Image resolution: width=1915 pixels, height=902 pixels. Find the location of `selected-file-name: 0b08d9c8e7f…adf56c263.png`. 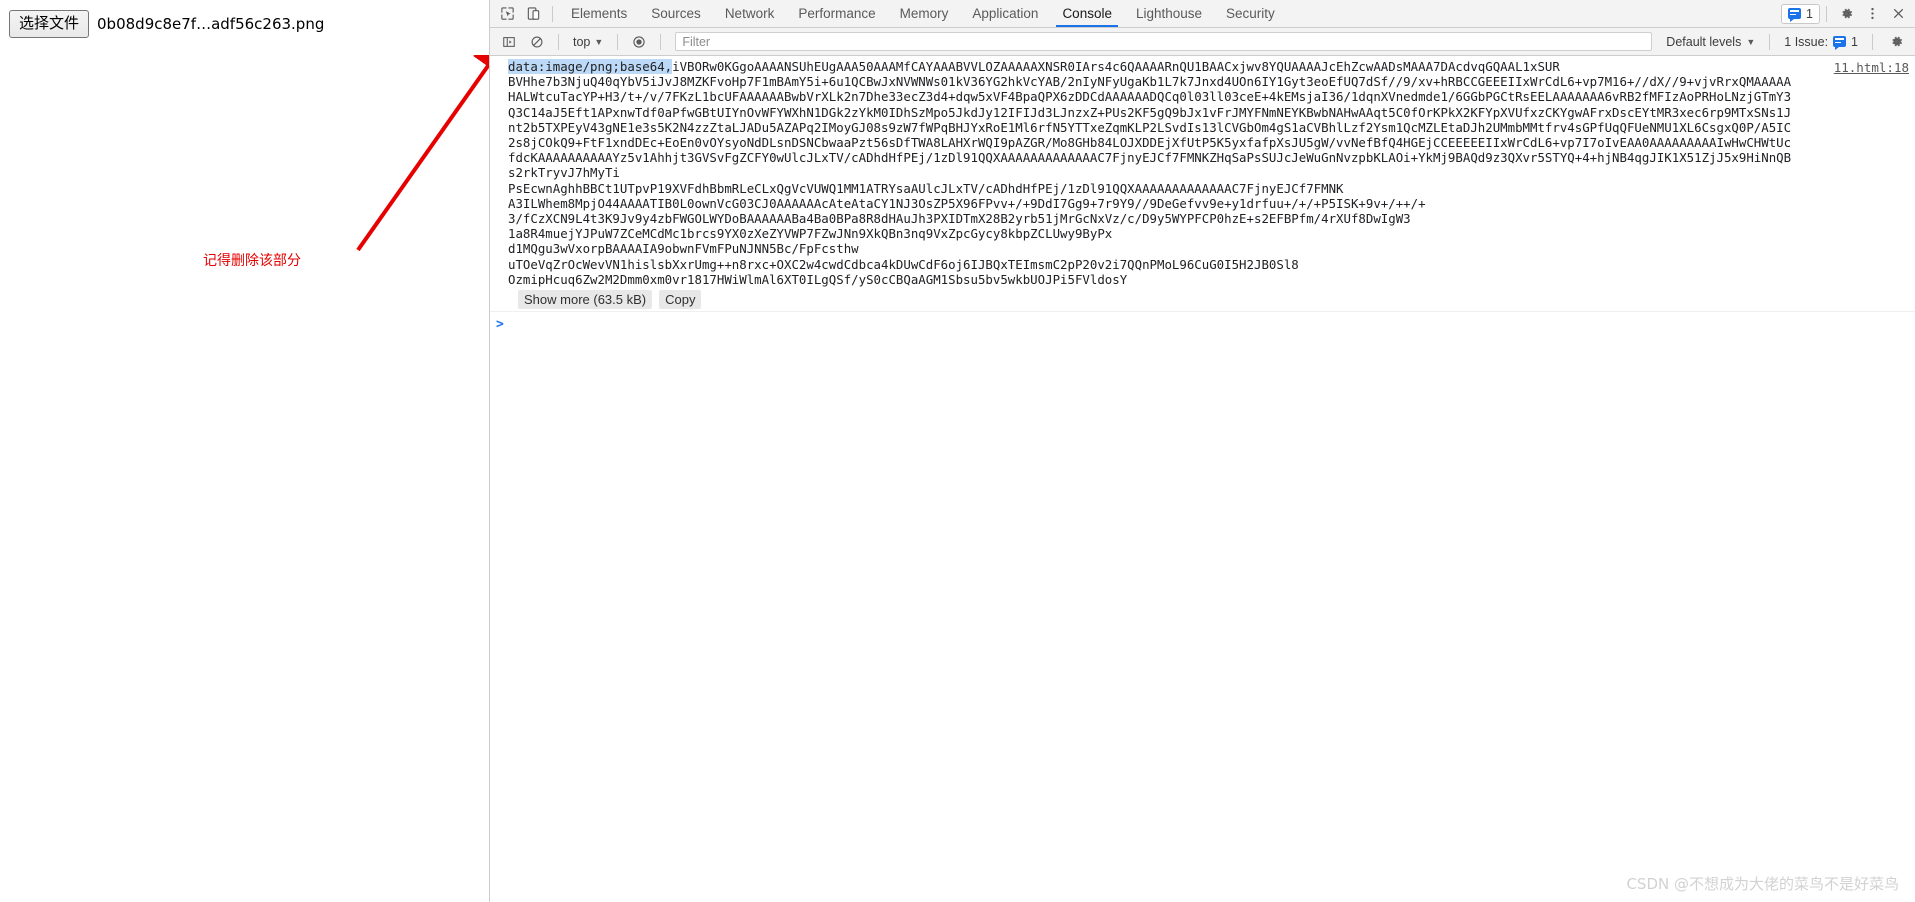

selected-file-name: 0b08d9c8e7f…adf56c263.png is located at coordinates (211, 24).